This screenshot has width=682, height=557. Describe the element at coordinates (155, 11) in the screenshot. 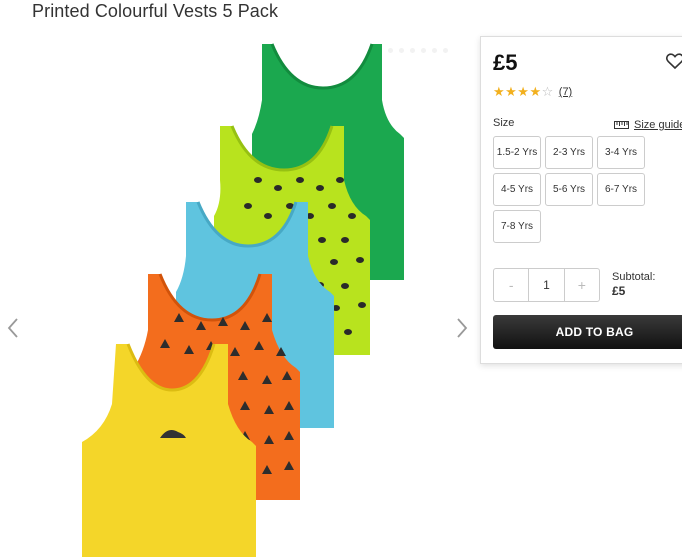

I see `product-title: Printed Colourful Vests 5 Pack` at that location.